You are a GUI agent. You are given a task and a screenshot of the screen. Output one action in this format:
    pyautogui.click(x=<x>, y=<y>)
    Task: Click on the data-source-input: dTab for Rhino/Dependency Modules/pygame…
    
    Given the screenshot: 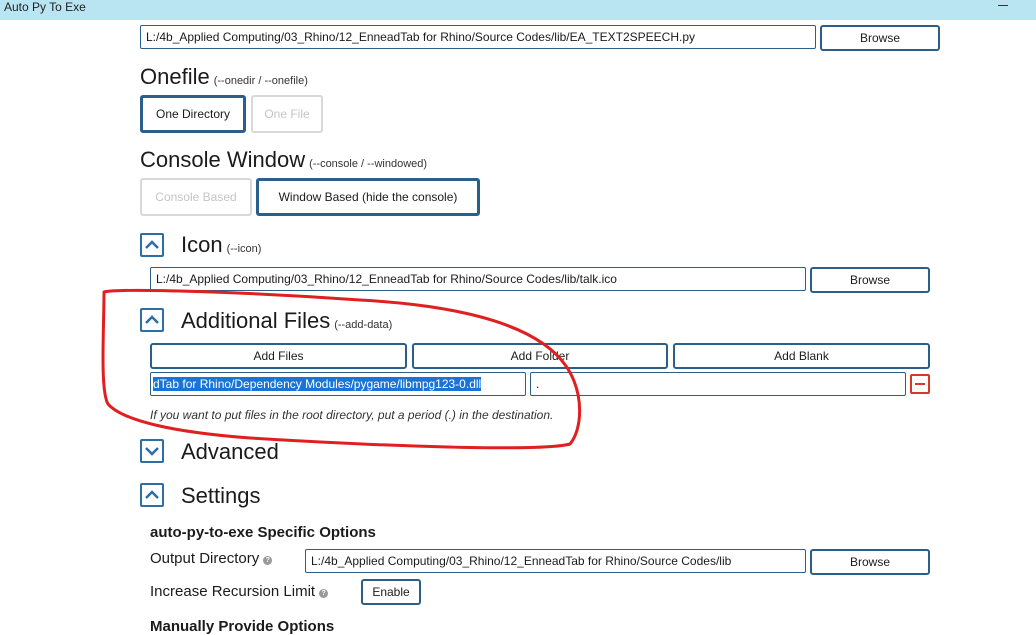 What is the action you would take?
    pyautogui.click(x=338, y=384)
    